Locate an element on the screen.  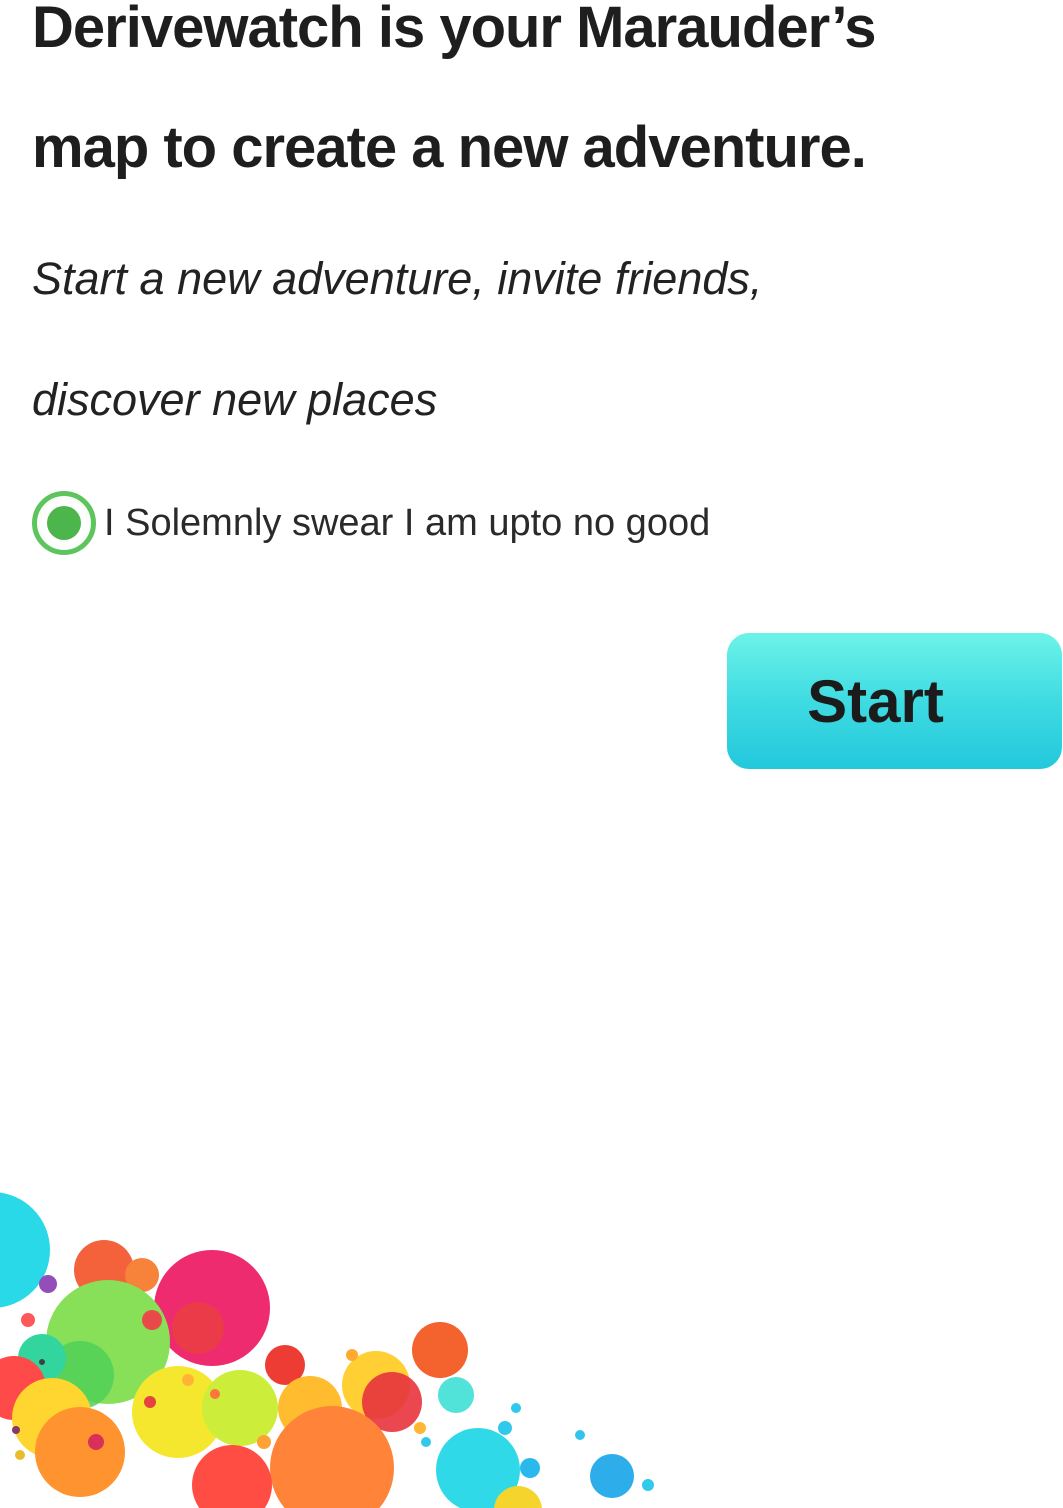
bubble-red-bottom is located at coordinates (232, 1476).